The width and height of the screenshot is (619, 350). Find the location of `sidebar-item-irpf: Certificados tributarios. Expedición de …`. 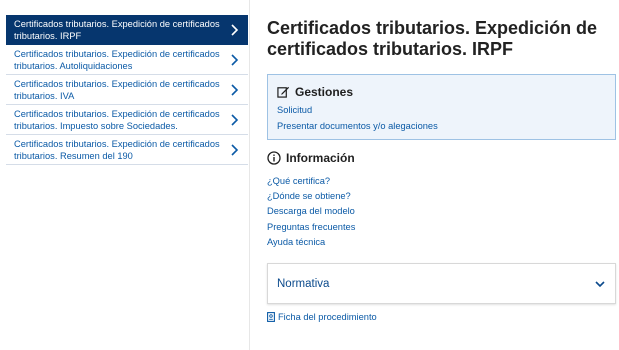

sidebar-item-irpf: Certificados tributarios. Expedición de … is located at coordinates (127, 30).